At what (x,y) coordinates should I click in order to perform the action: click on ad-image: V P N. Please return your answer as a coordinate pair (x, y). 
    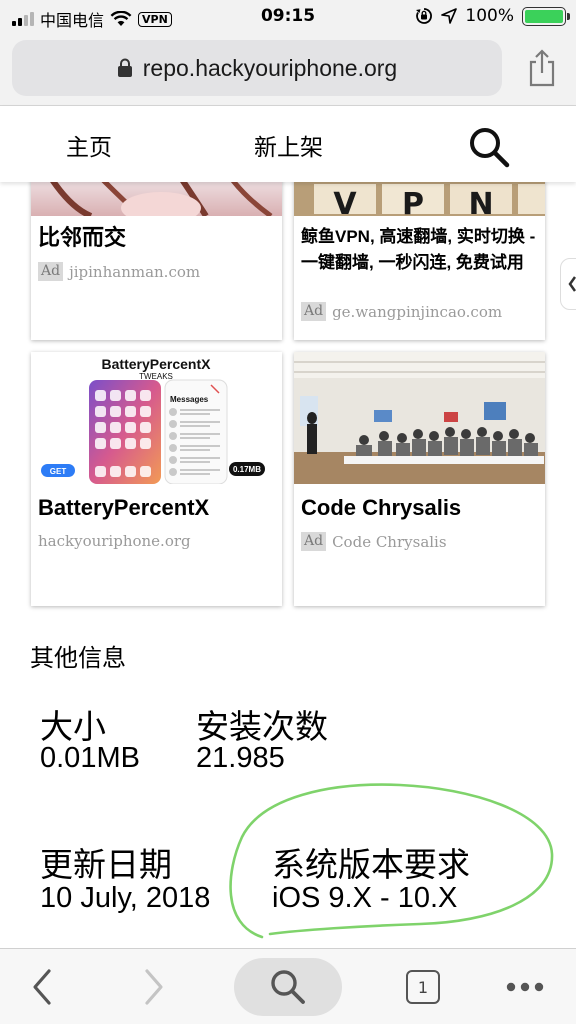
    Looking at the image, I should click on (419, 199).